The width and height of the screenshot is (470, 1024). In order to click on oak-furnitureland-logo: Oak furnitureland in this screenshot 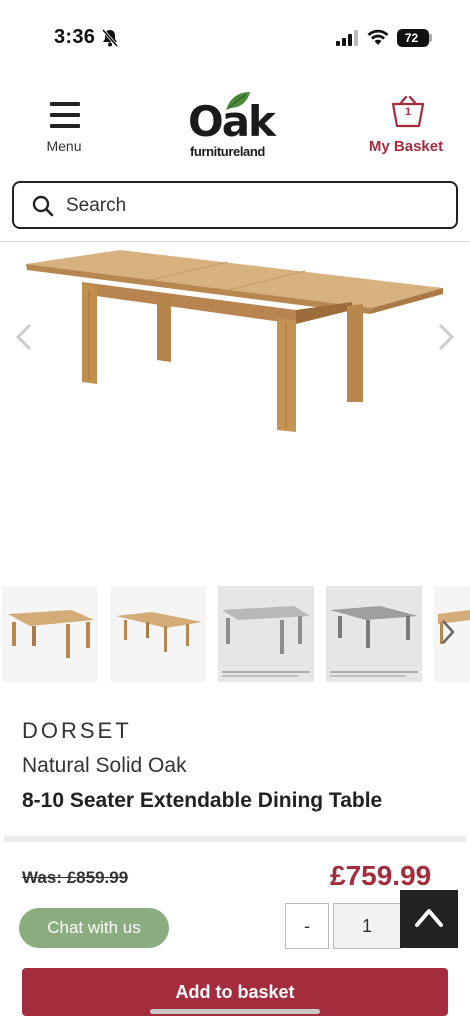, I will do `click(236, 123)`.